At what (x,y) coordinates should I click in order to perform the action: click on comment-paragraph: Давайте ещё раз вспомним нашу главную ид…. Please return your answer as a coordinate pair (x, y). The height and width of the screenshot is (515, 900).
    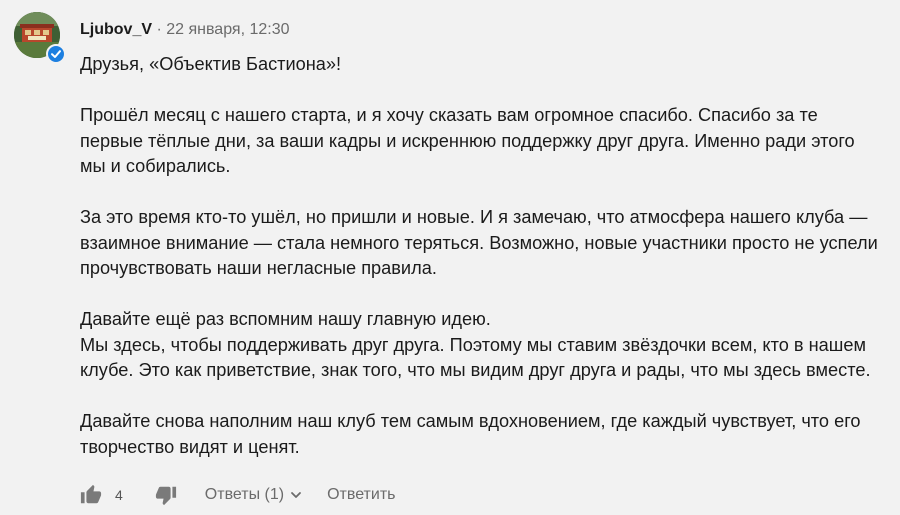
    Looking at the image, I should click on (482, 345).